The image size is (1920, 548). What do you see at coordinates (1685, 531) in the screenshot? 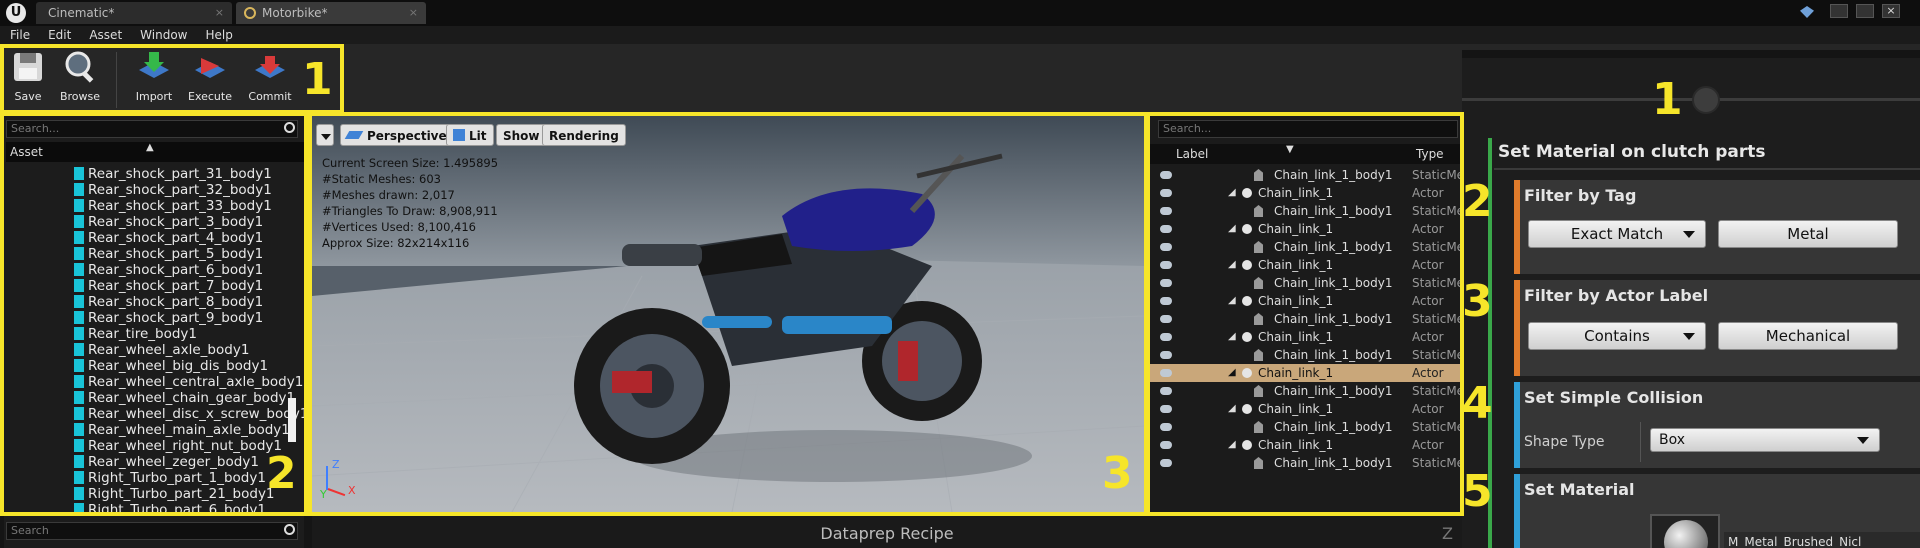
I see `material-thumbnail` at bounding box center [1685, 531].